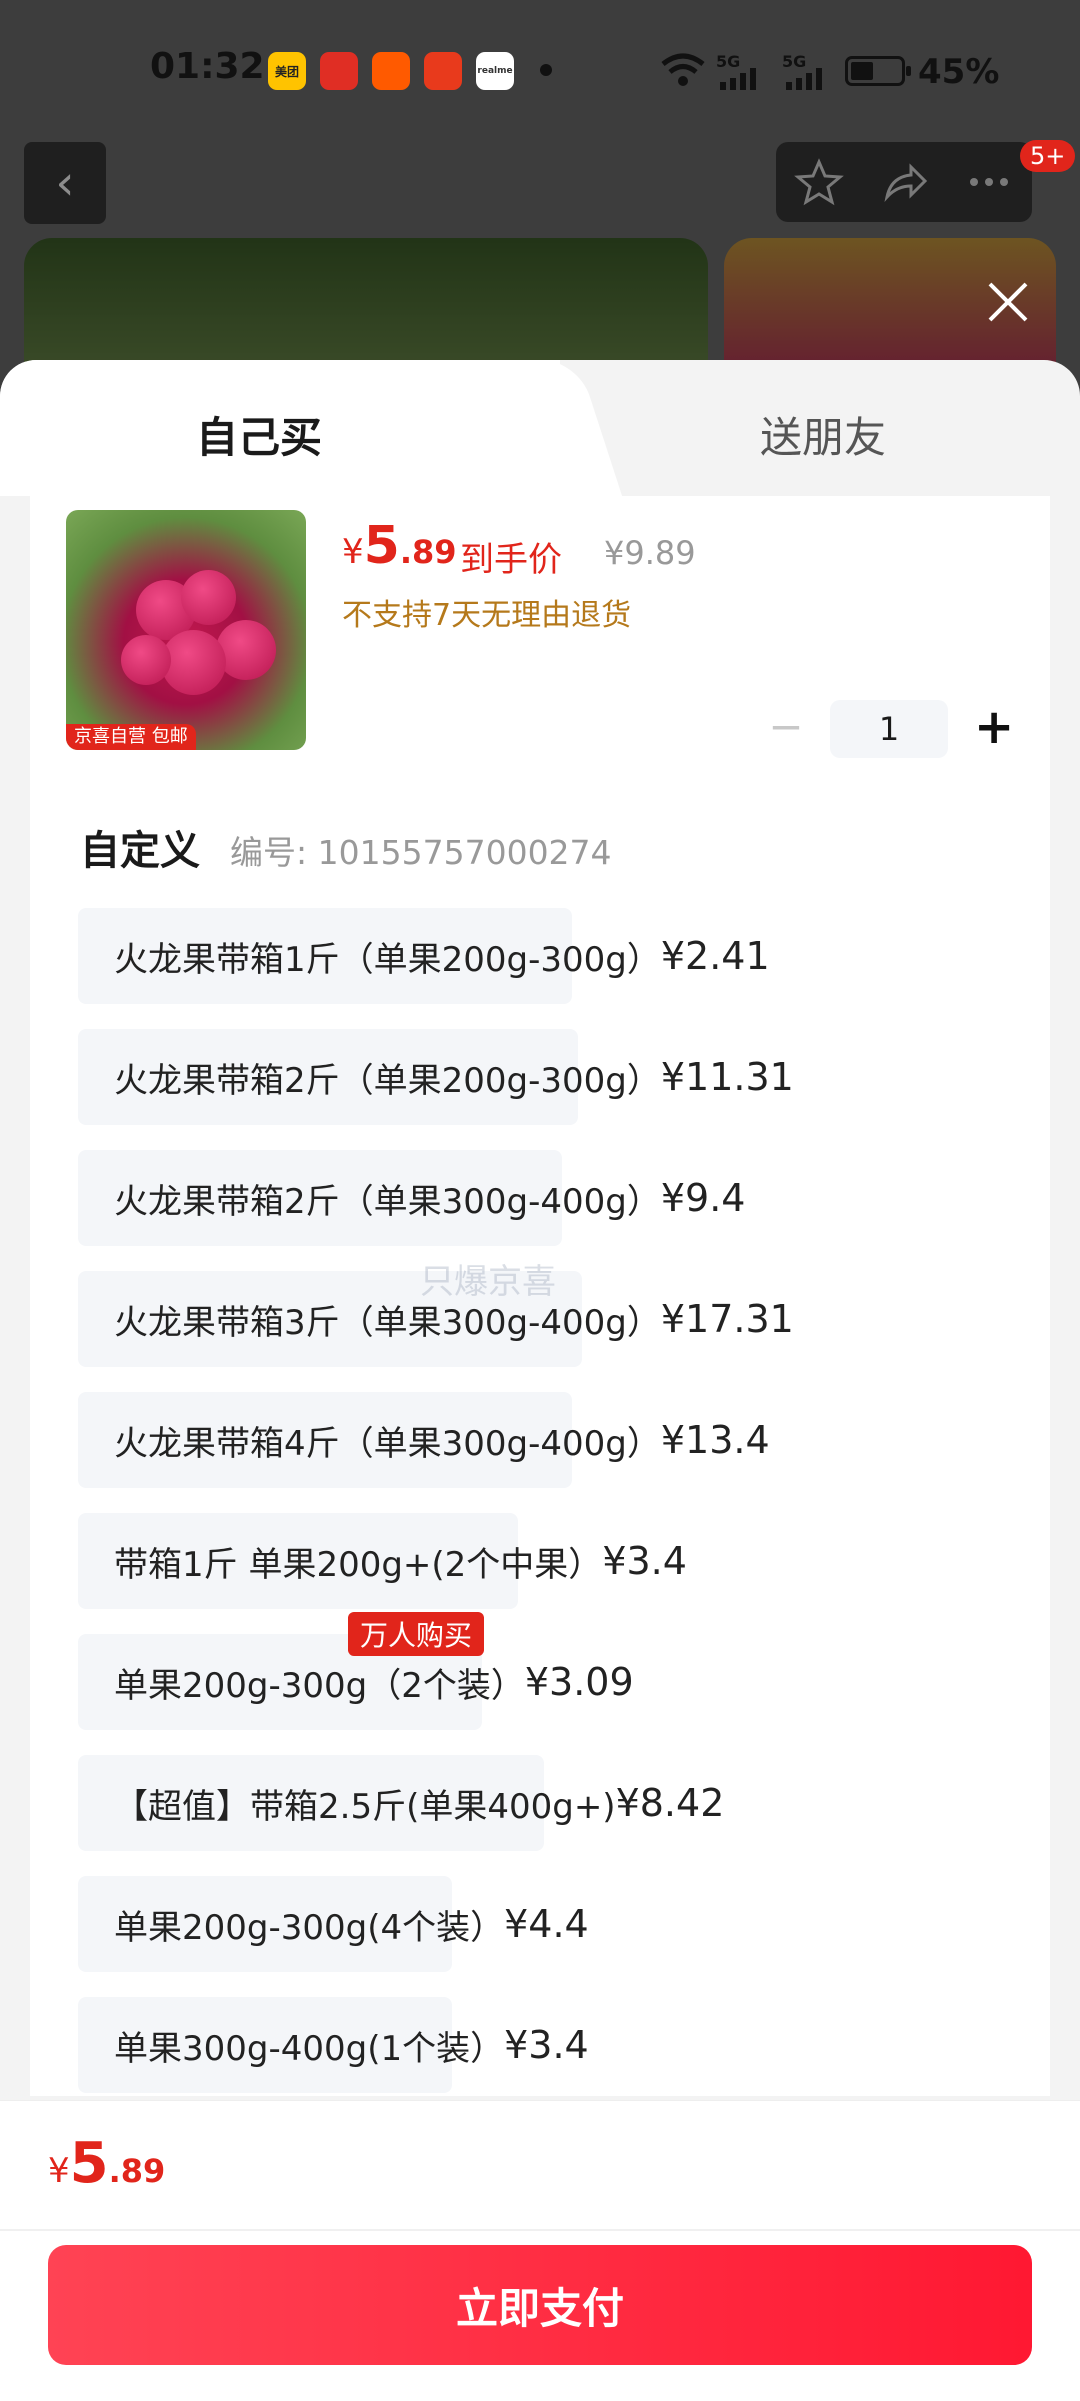 The image size is (1080, 2401). I want to click on option-item: 火龙果带箱2斤（单果200g-300g） ¥11.31, so click(436, 1077).